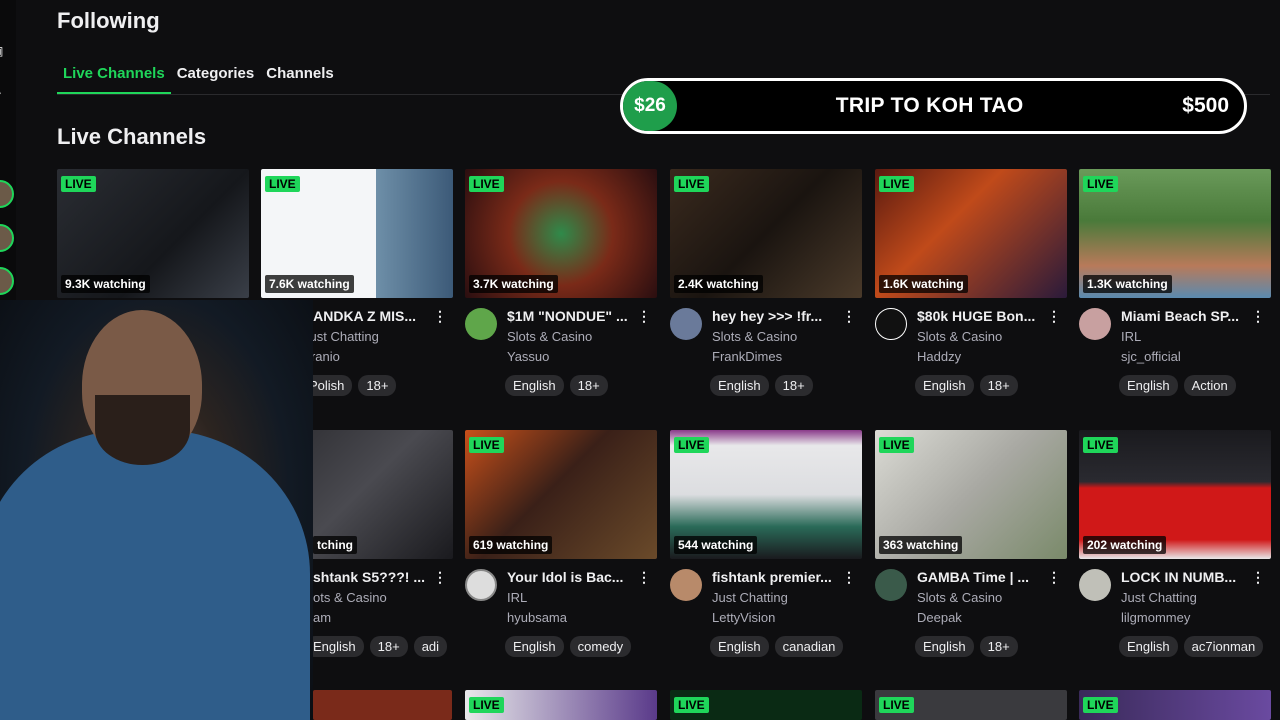  Describe the element at coordinates (382, 705) in the screenshot. I see `stream-thumbnail` at that location.